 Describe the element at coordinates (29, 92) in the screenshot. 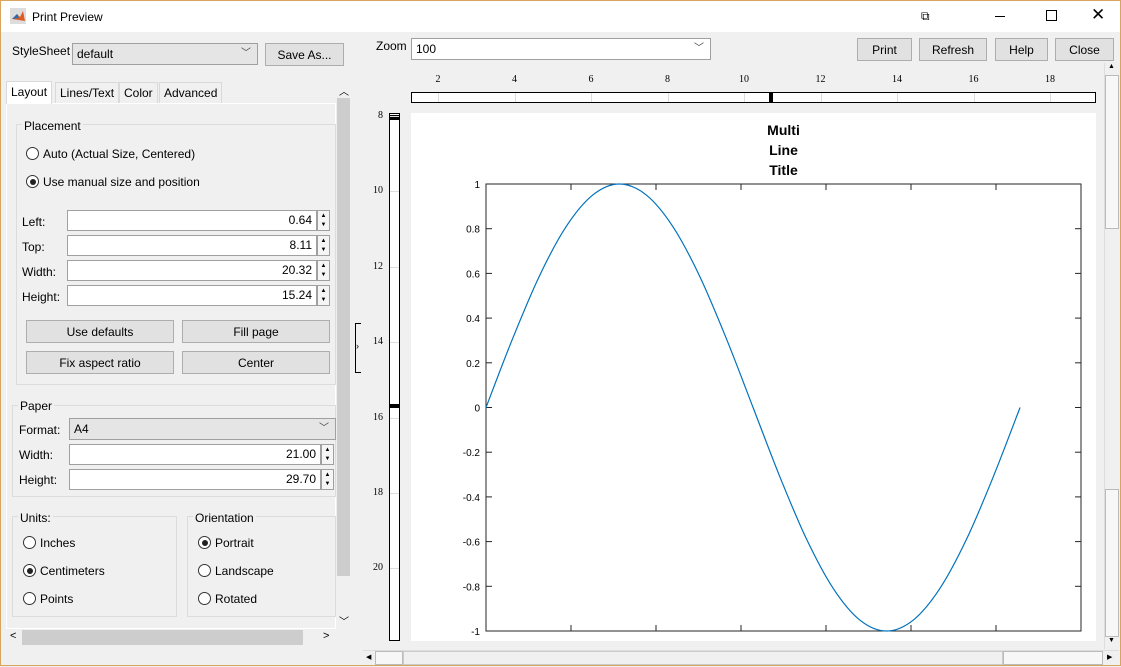

I see `tab-layout: Layout` at that location.